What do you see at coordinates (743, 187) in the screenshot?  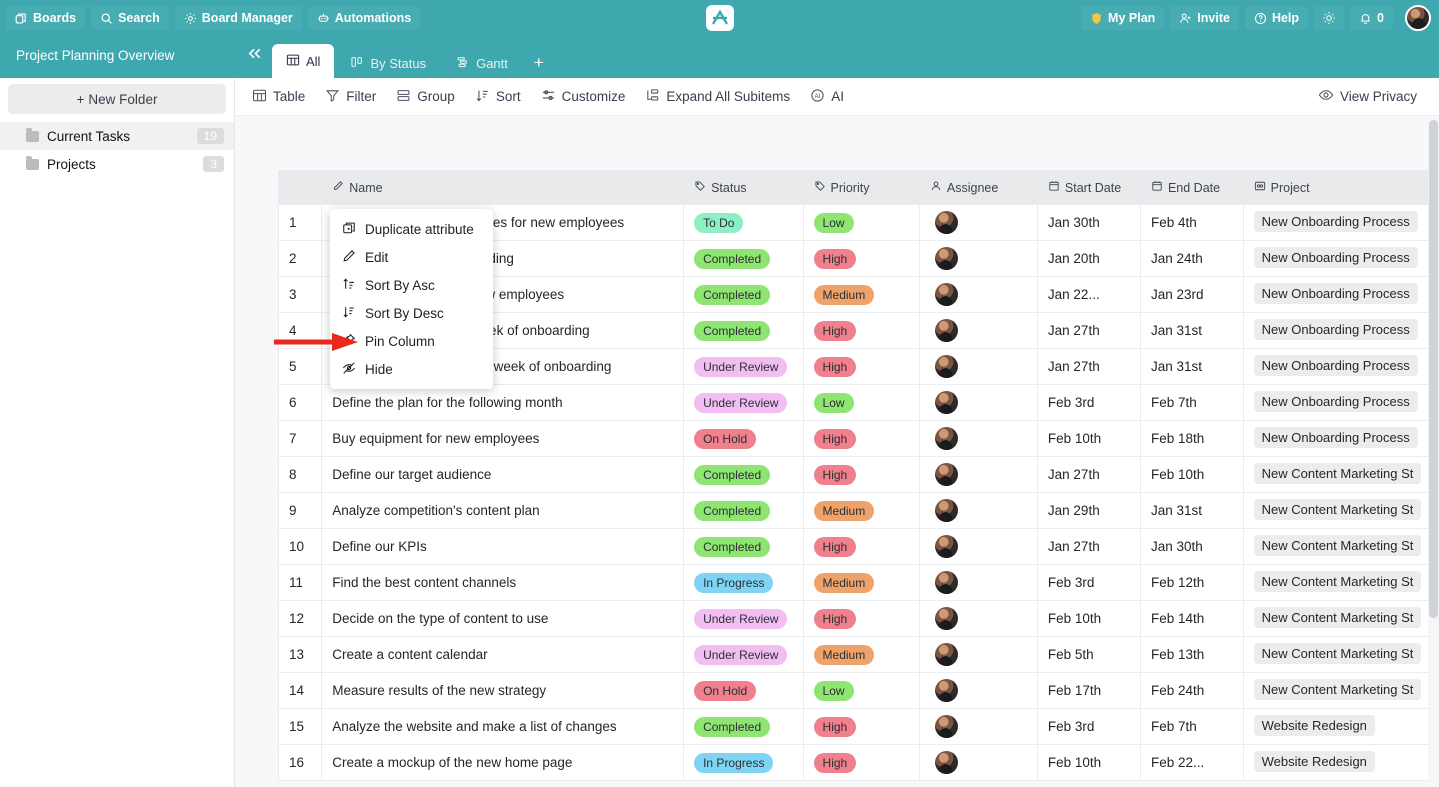 I see `column-header-status: Status` at bounding box center [743, 187].